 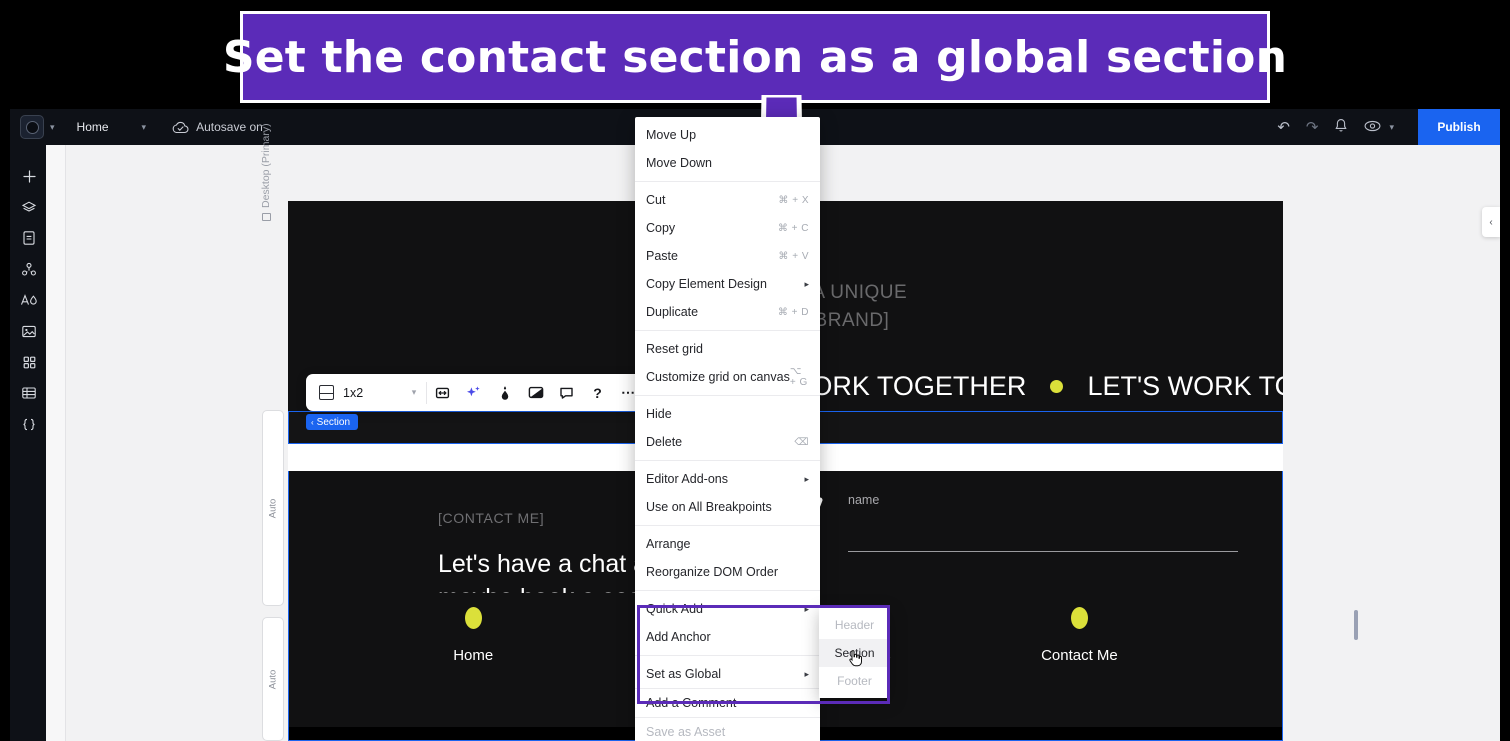 I want to click on menu-item-move-up: Move Up, so click(x=727, y=135).